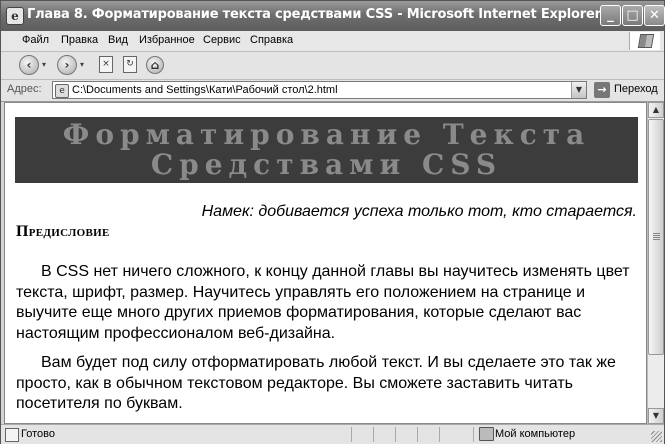 This screenshot has height=444, width=665. I want to click on scroll-down-icon: ▼, so click(656, 416).